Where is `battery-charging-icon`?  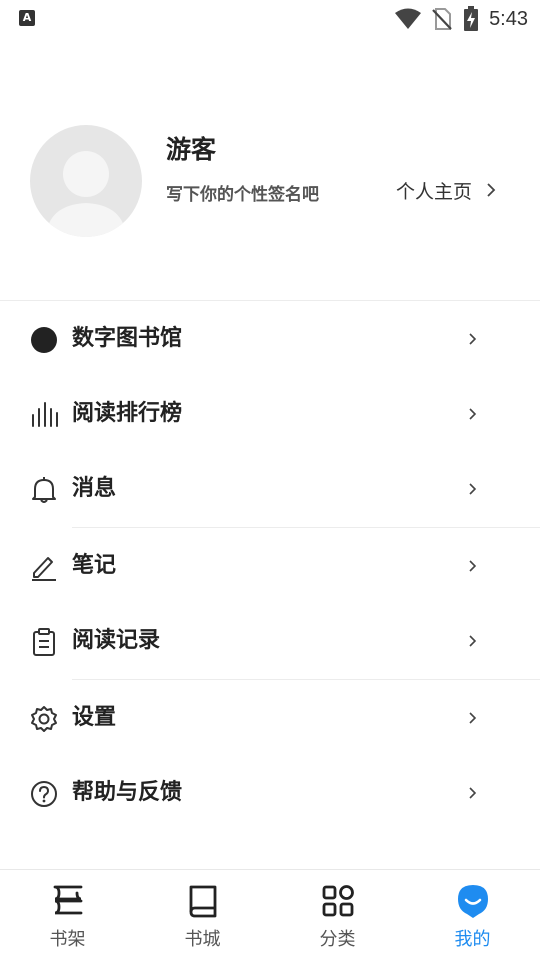 battery-charging-icon is located at coordinates (471, 18).